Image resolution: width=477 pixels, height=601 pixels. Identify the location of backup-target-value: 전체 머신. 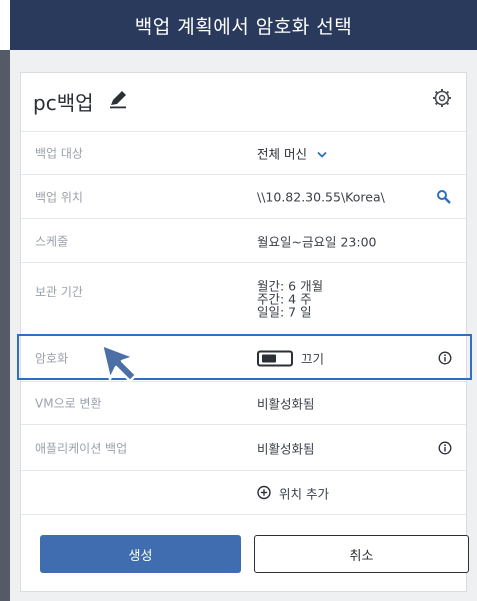
(282, 153).